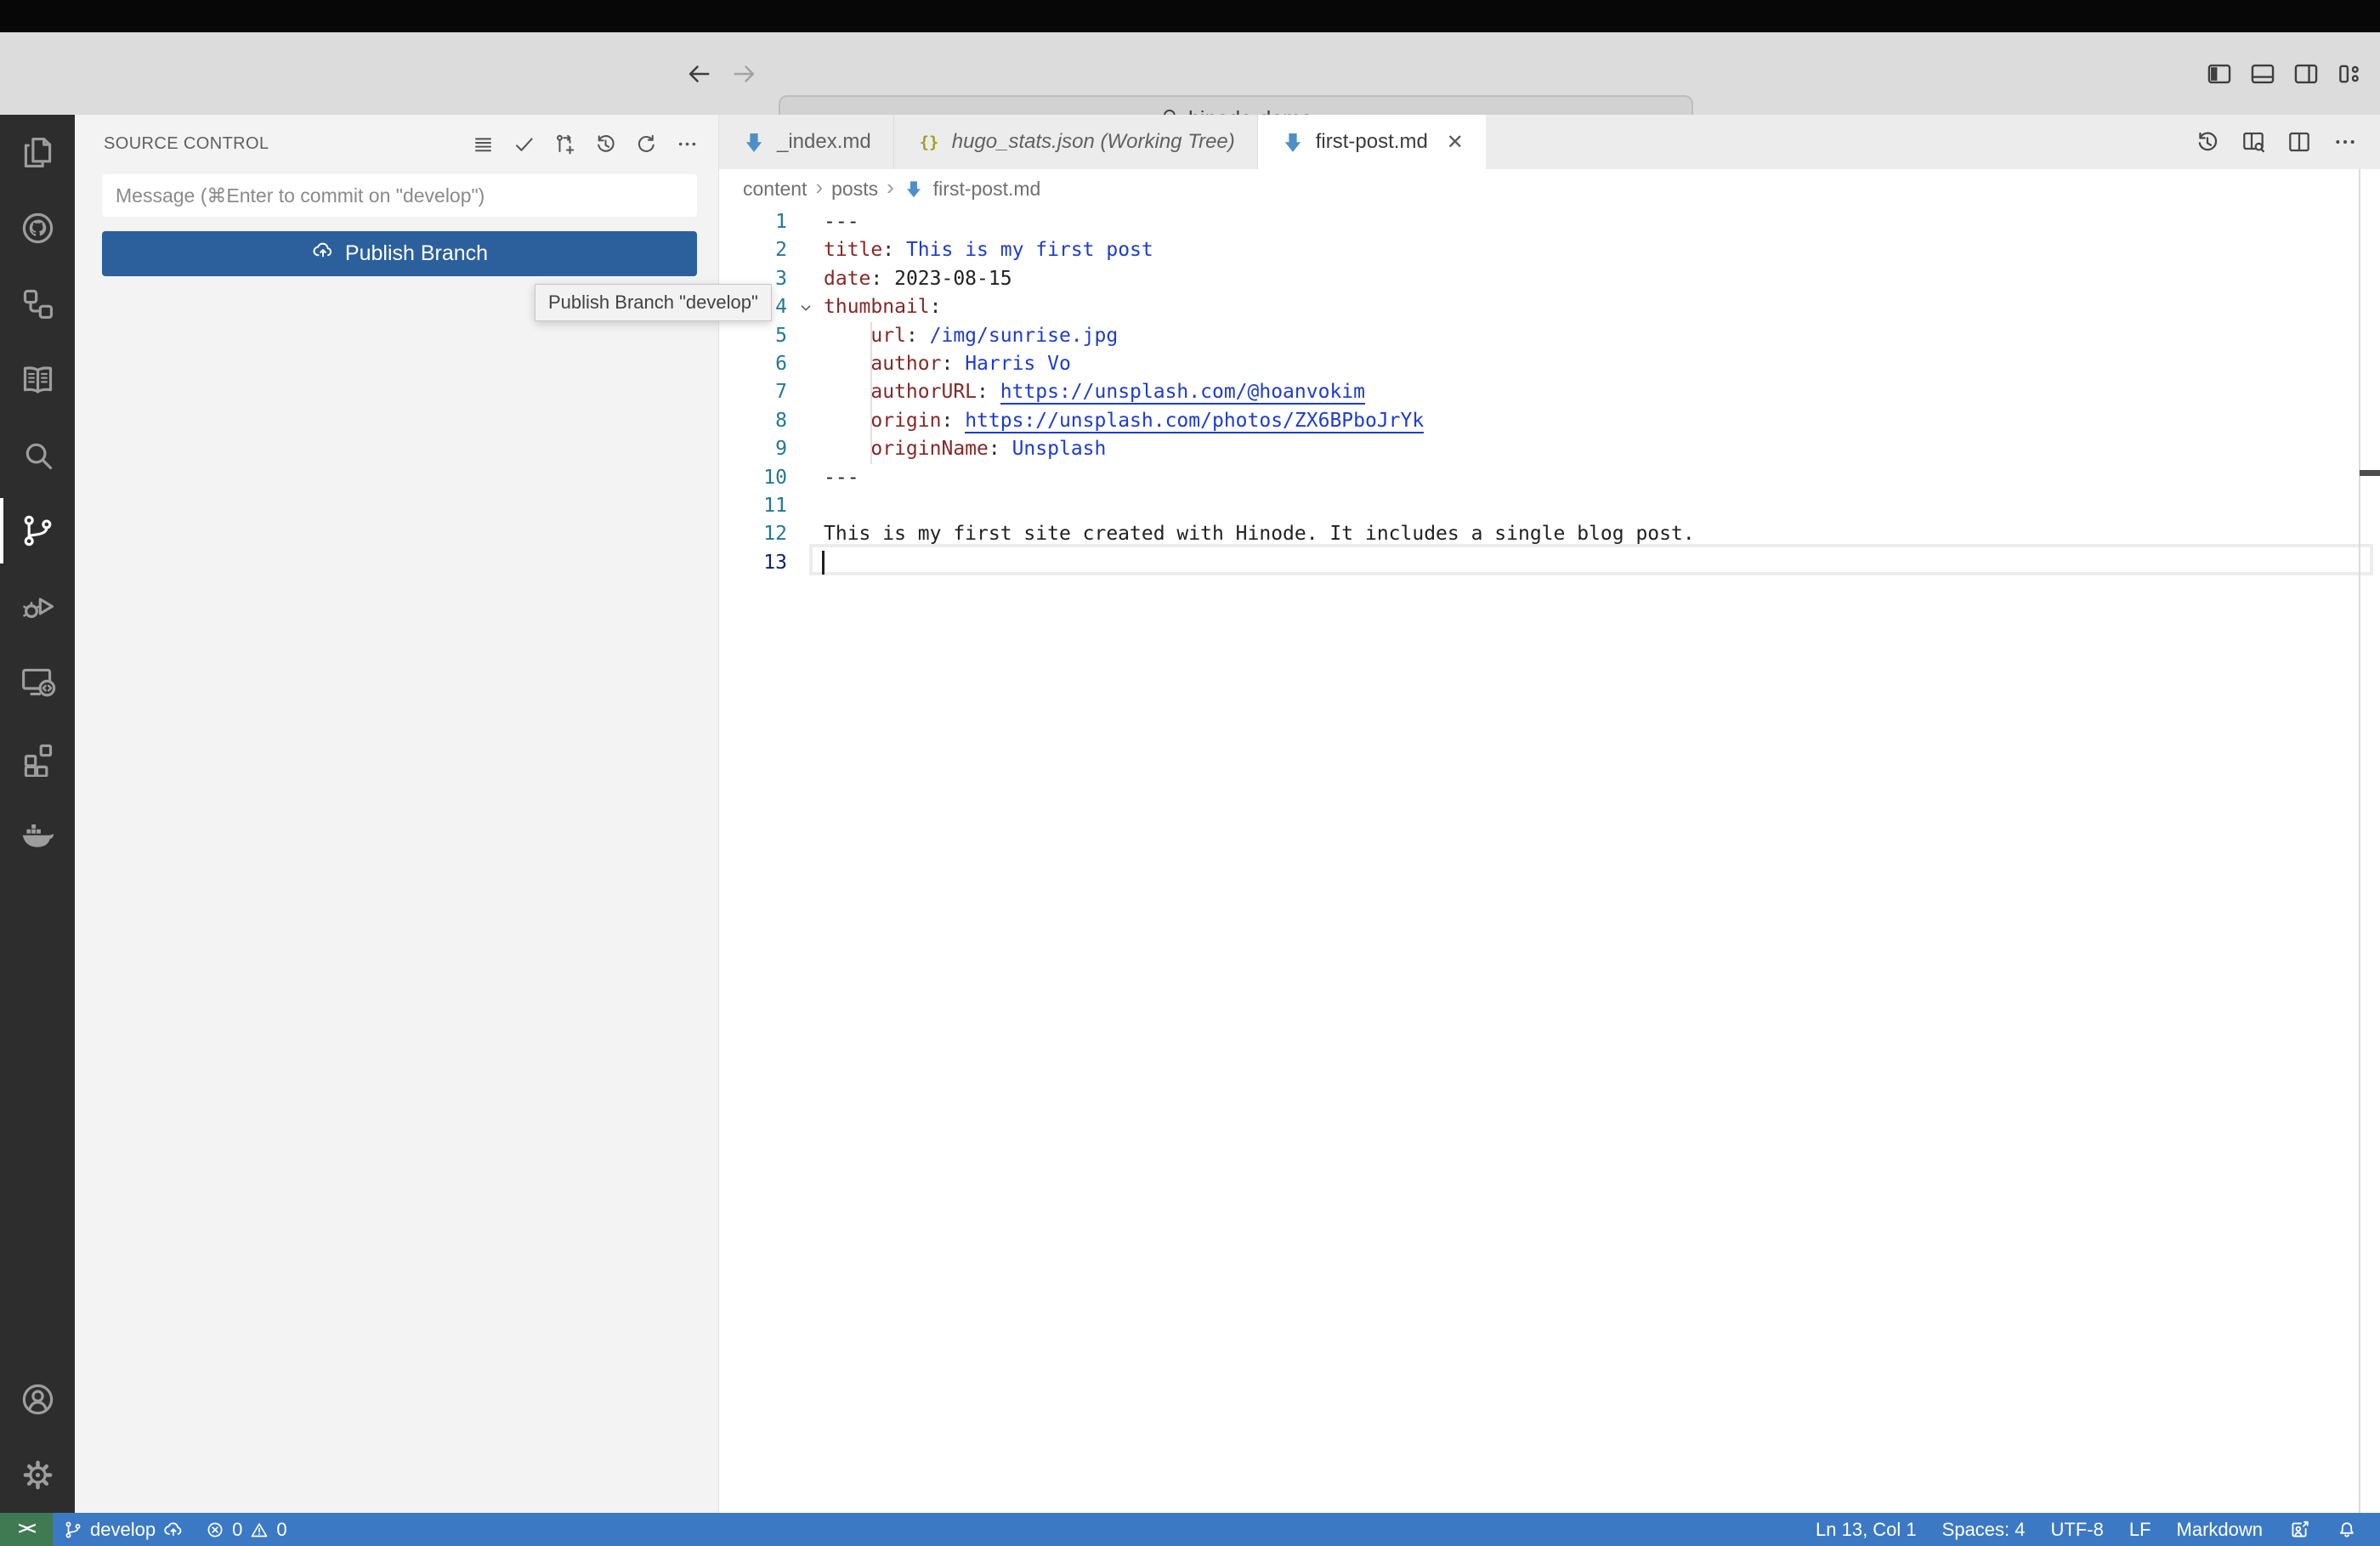 This screenshot has width=2380, height=1546. What do you see at coordinates (1549, 279) in the screenshot?
I see `code-line: 3 date: 2023-08-15` at bounding box center [1549, 279].